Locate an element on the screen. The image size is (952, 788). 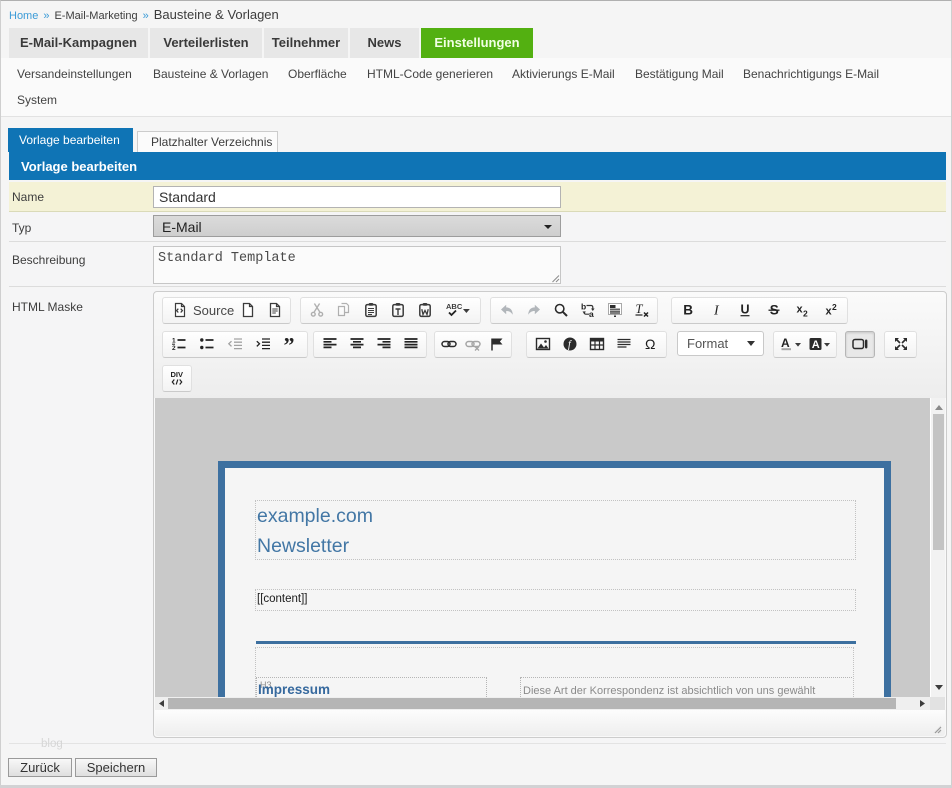
svg-text: b is located at coordinates (583, 307).